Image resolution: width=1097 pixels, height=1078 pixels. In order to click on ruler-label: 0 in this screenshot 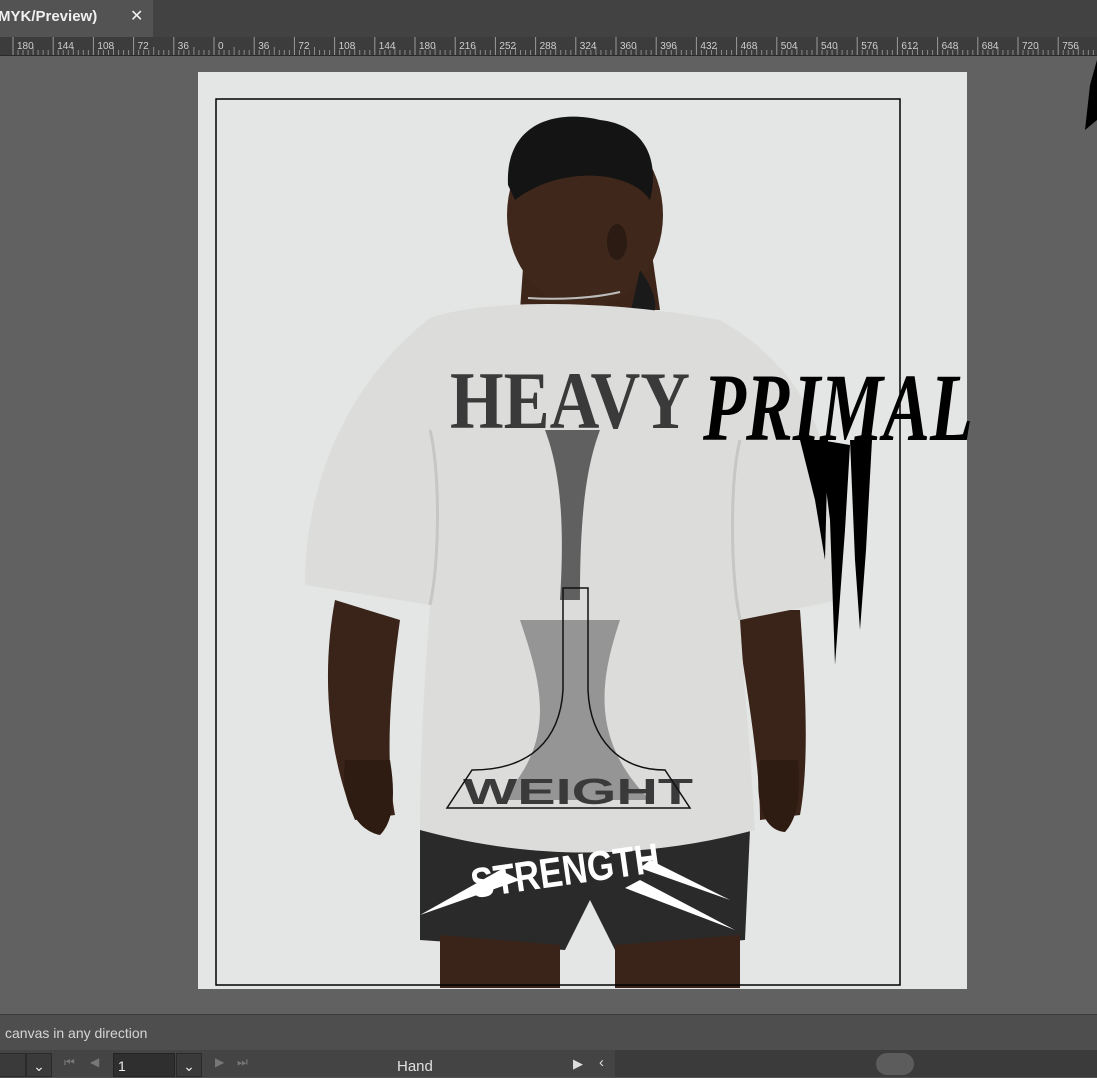, I will do `click(221, 46)`.